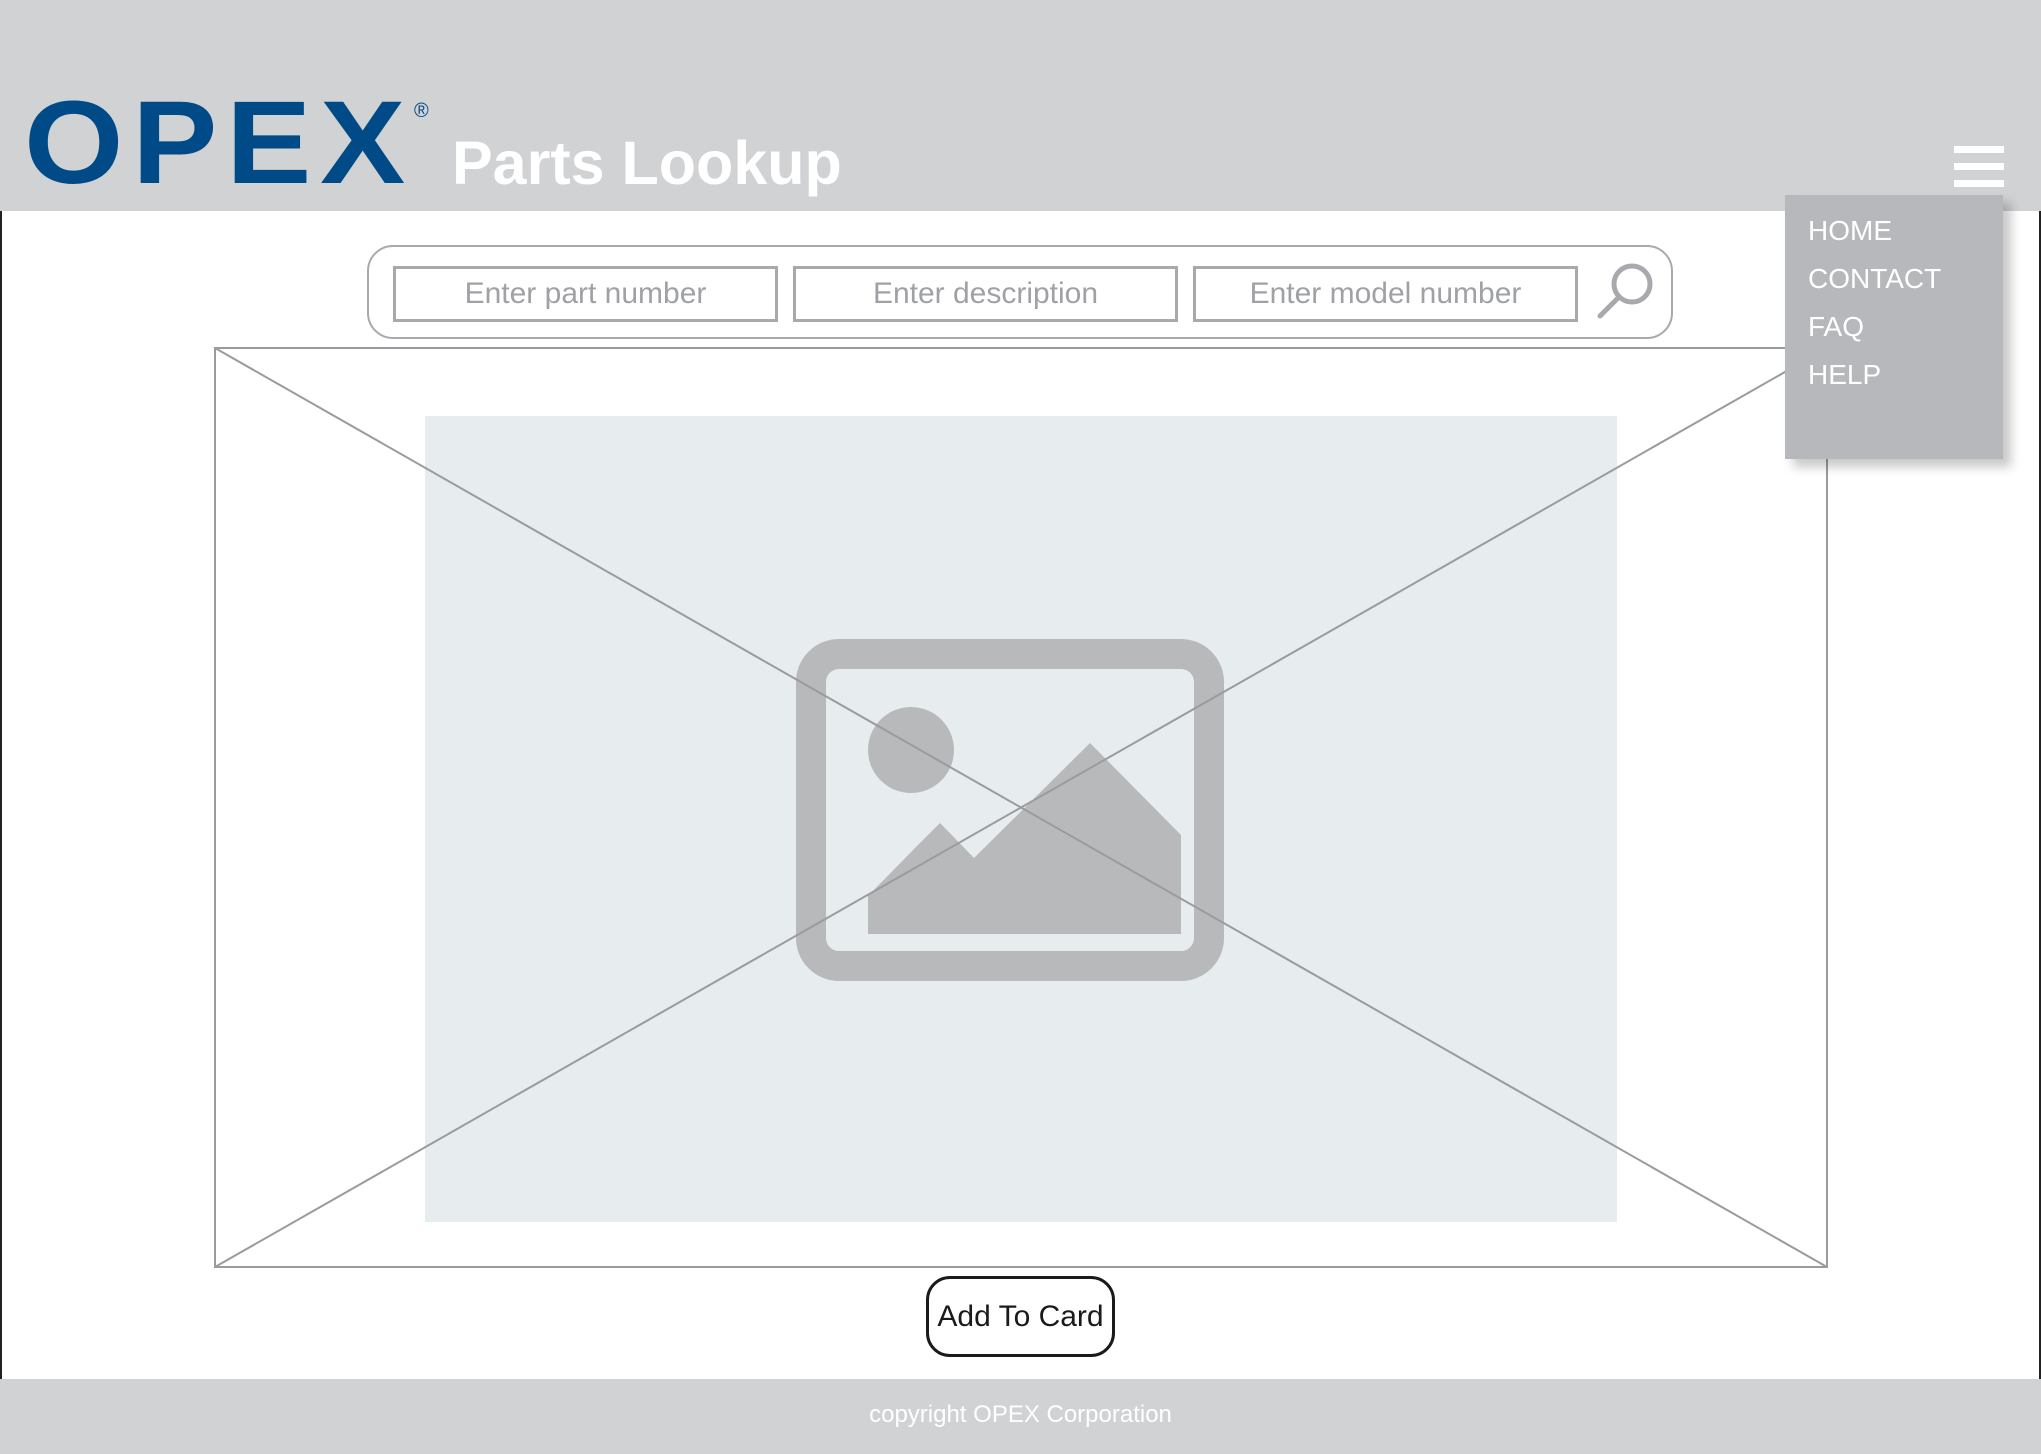 Image resolution: width=2041 pixels, height=1454 pixels. I want to click on app-title: Parts Lookup, so click(647, 163).